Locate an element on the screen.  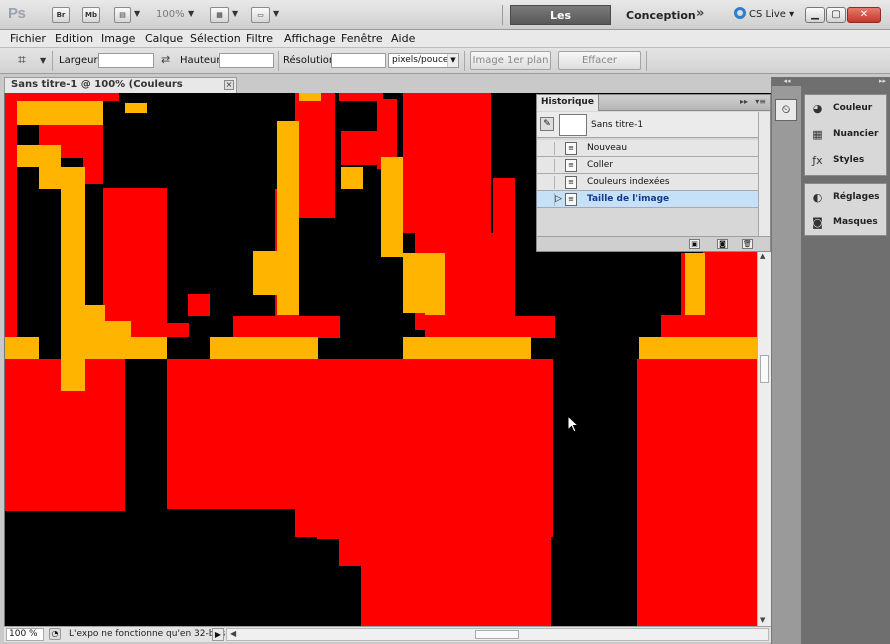
status-message: L'expo ne fonctionne qu'en 32-bits is located at coordinates (147, 634).